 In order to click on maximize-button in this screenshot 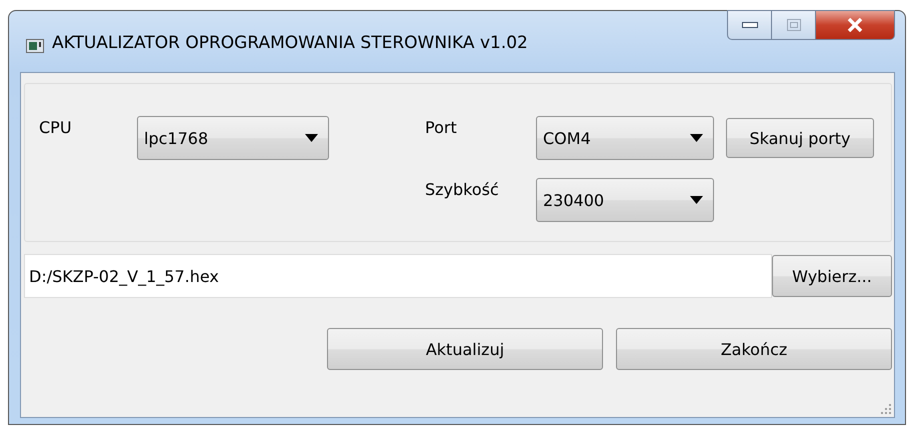, I will do `click(794, 25)`.